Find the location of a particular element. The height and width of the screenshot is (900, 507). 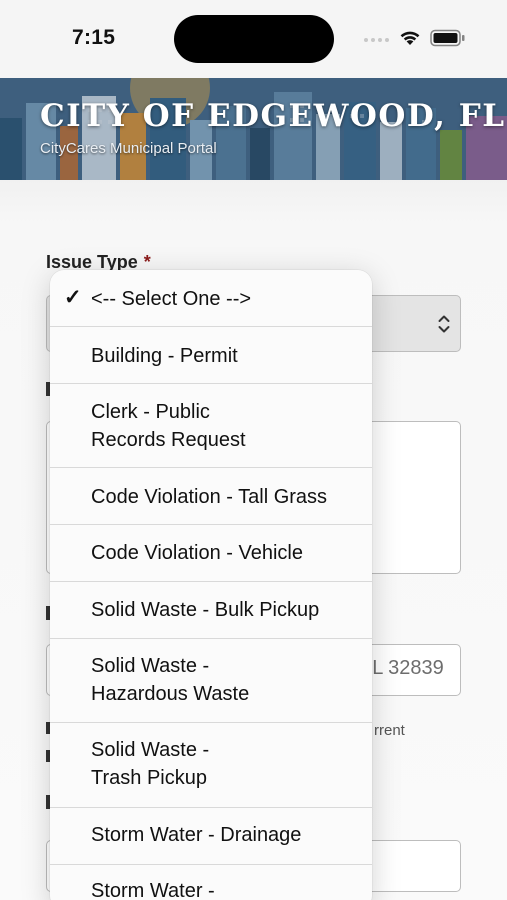

picker-option: Clerk - Public Records Request is located at coordinates (211, 426).